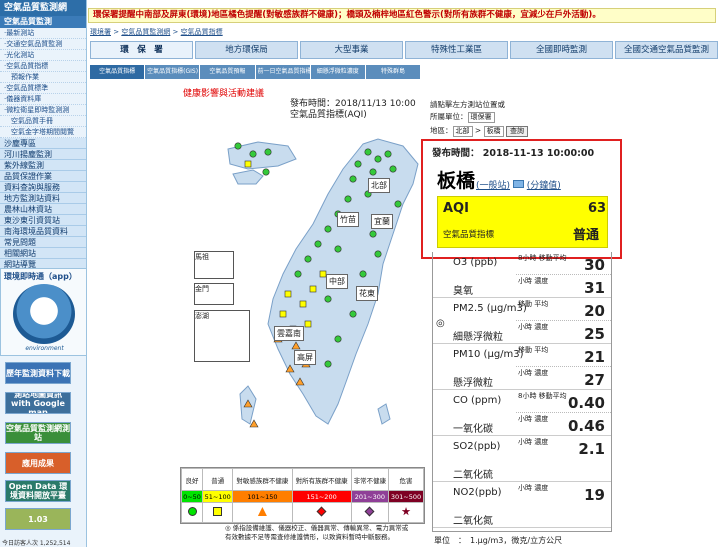  I want to click on subtab-aqi: 空氣品質指標, so click(117, 72).